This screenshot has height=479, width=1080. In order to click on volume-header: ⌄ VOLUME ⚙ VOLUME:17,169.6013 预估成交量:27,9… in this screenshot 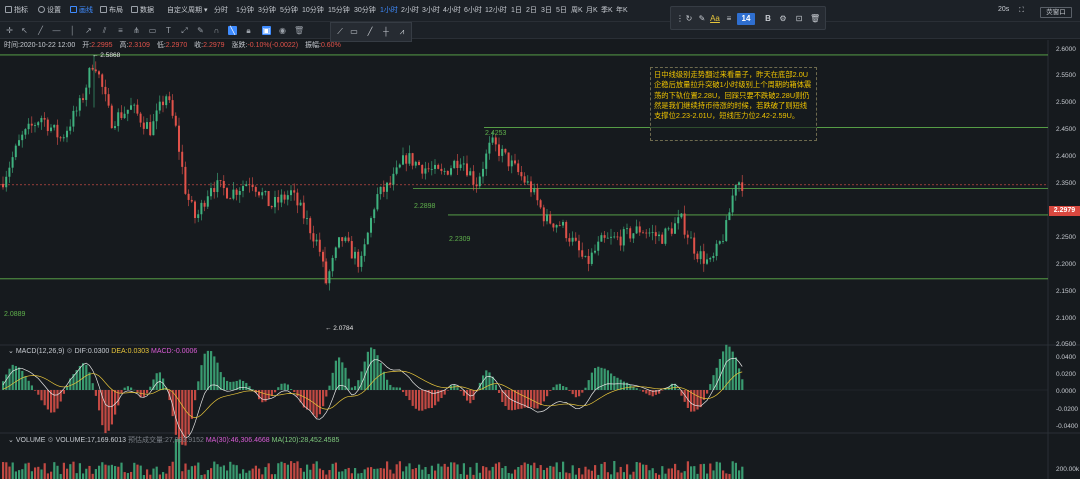, I will do `click(174, 440)`.